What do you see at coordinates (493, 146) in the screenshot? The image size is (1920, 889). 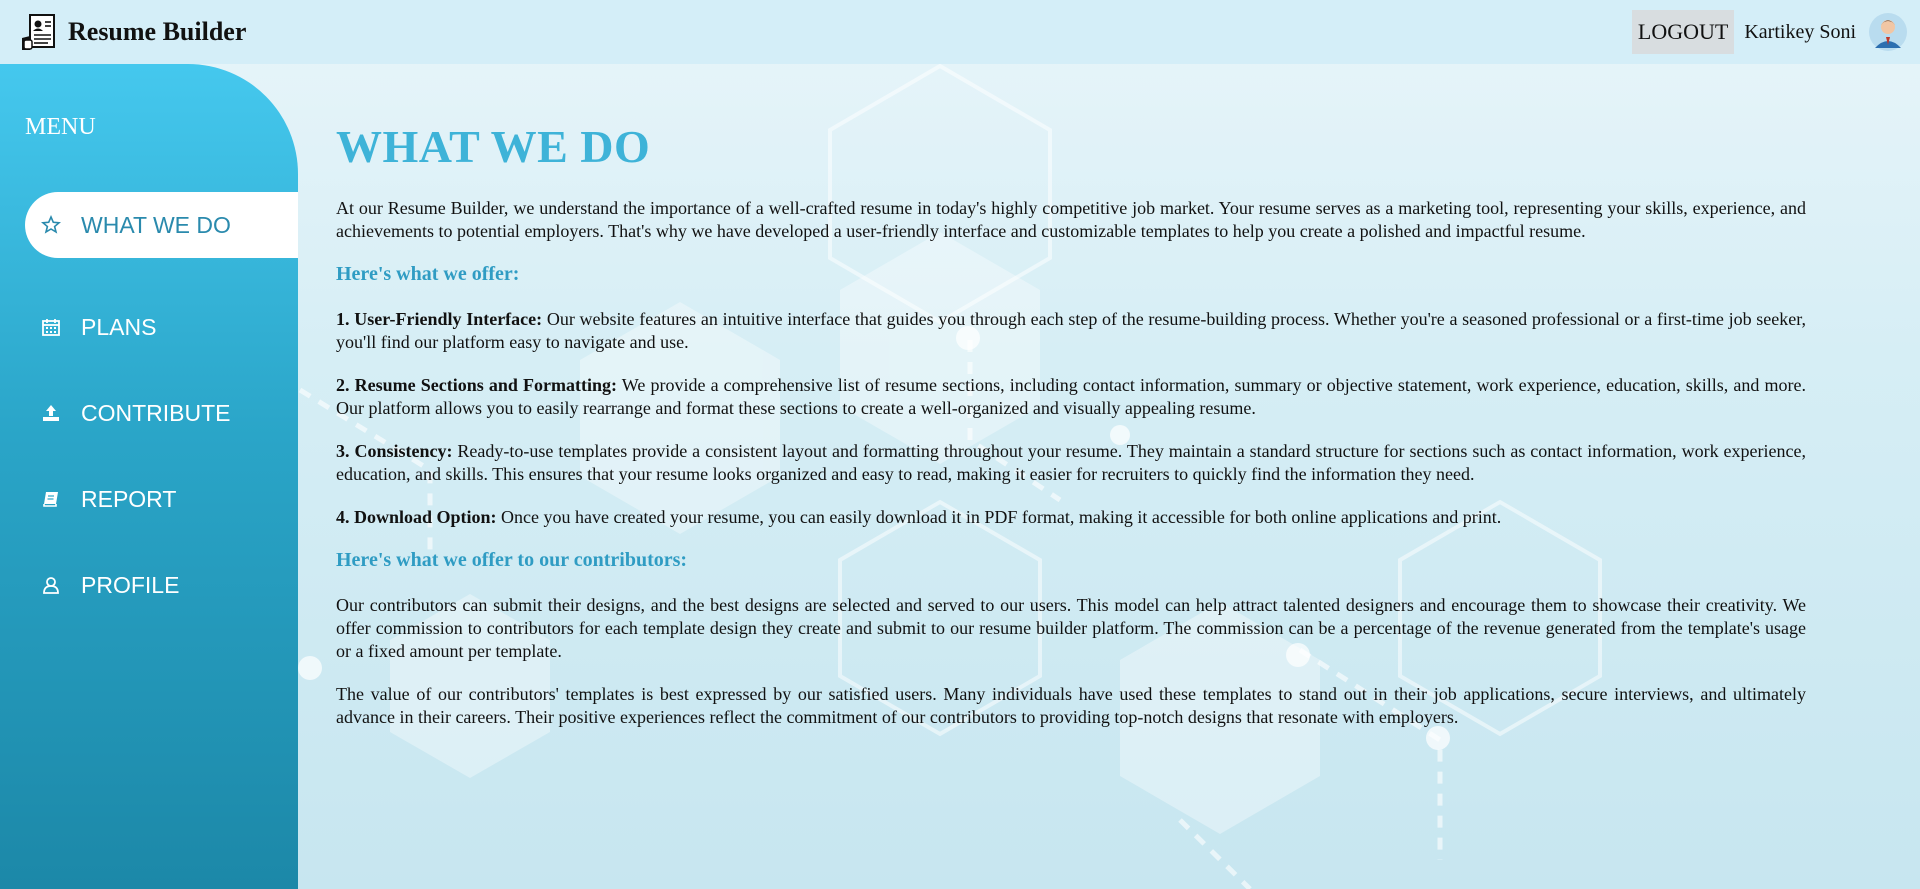 I see `page-title: WHAT WE DO` at bounding box center [493, 146].